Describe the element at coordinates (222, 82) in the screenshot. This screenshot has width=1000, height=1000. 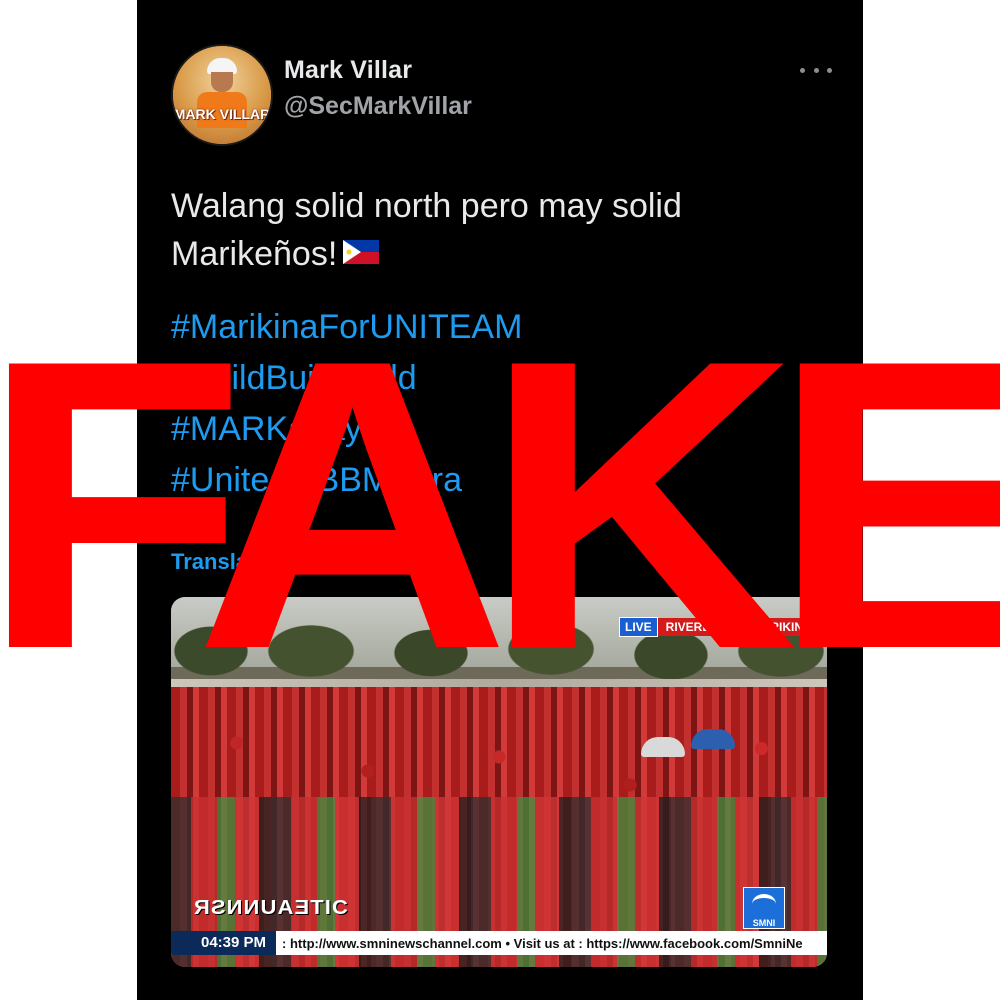
I see `avatar-face` at that location.